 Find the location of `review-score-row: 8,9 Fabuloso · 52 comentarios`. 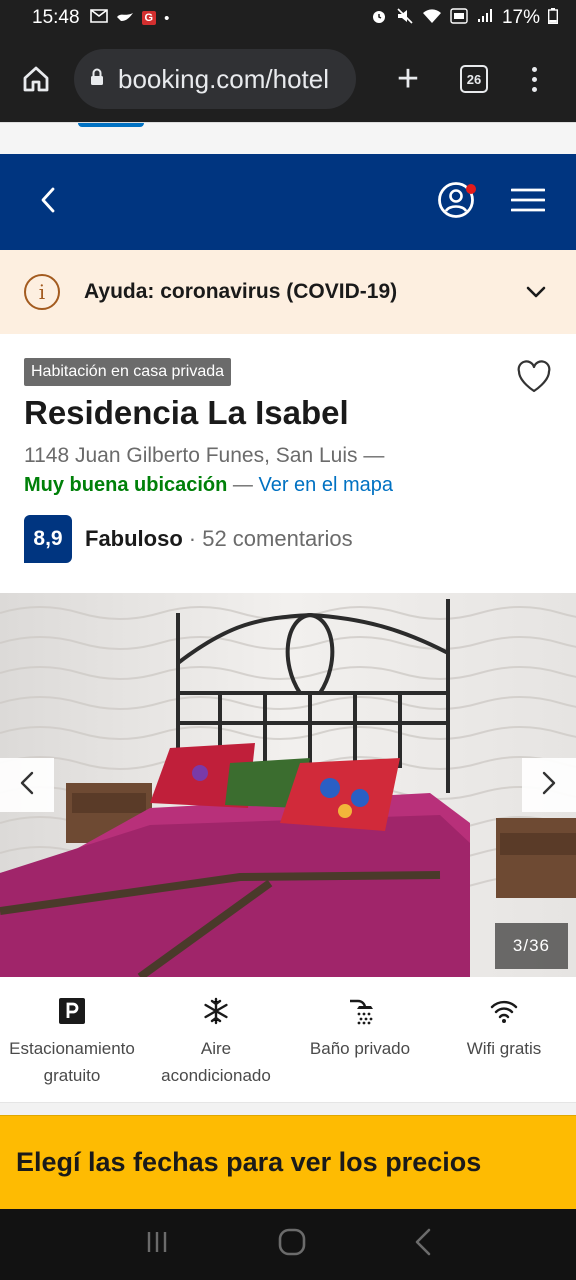

review-score-row: 8,9 Fabuloso · 52 comentarios is located at coordinates (288, 539).